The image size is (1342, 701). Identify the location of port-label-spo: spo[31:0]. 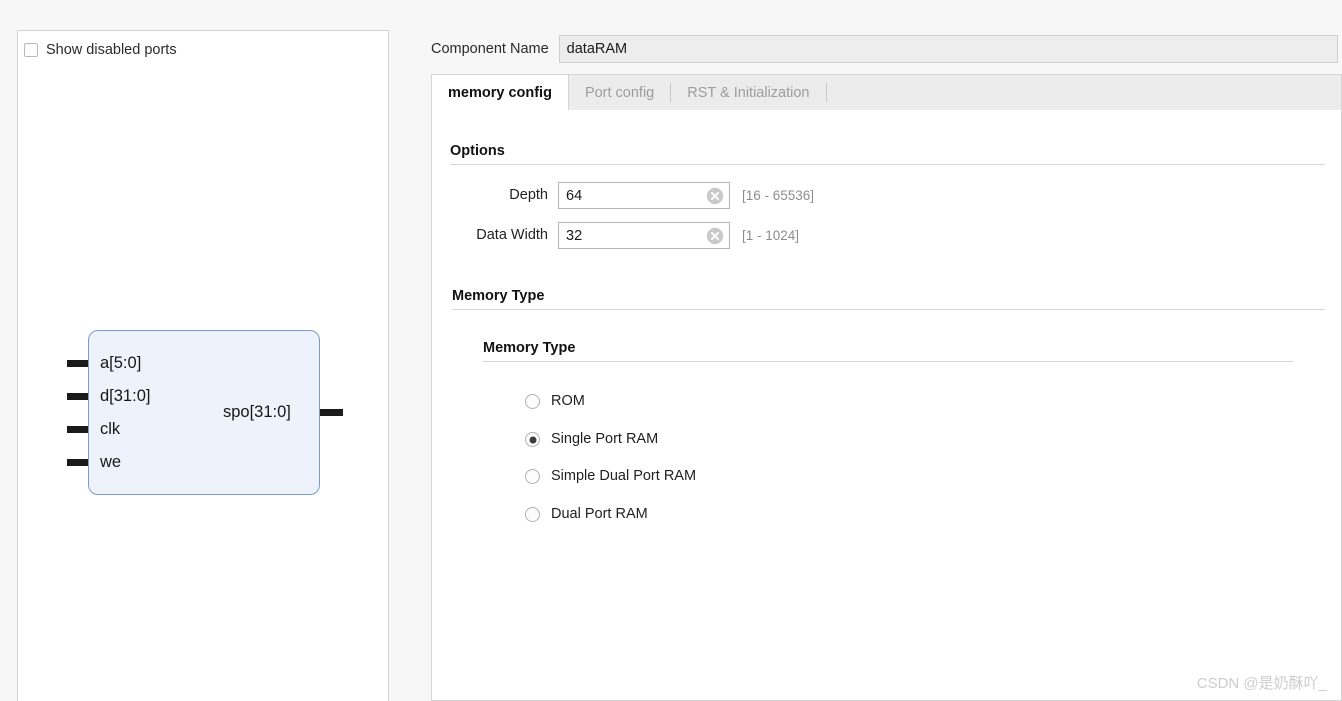
(257, 412).